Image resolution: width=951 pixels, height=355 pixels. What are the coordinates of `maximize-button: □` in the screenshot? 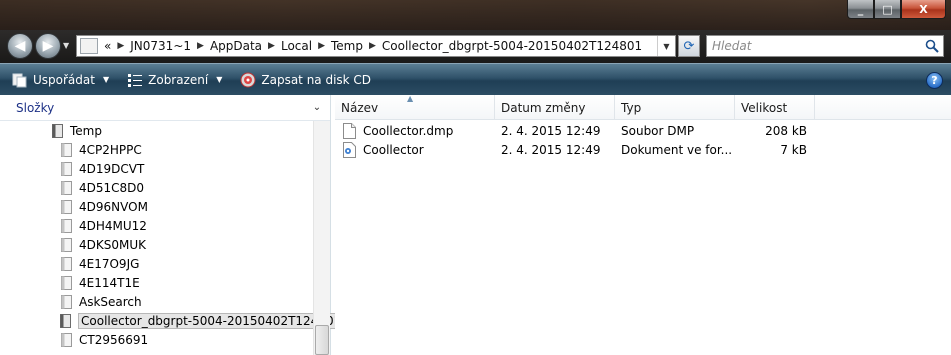 It's located at (887, 9).